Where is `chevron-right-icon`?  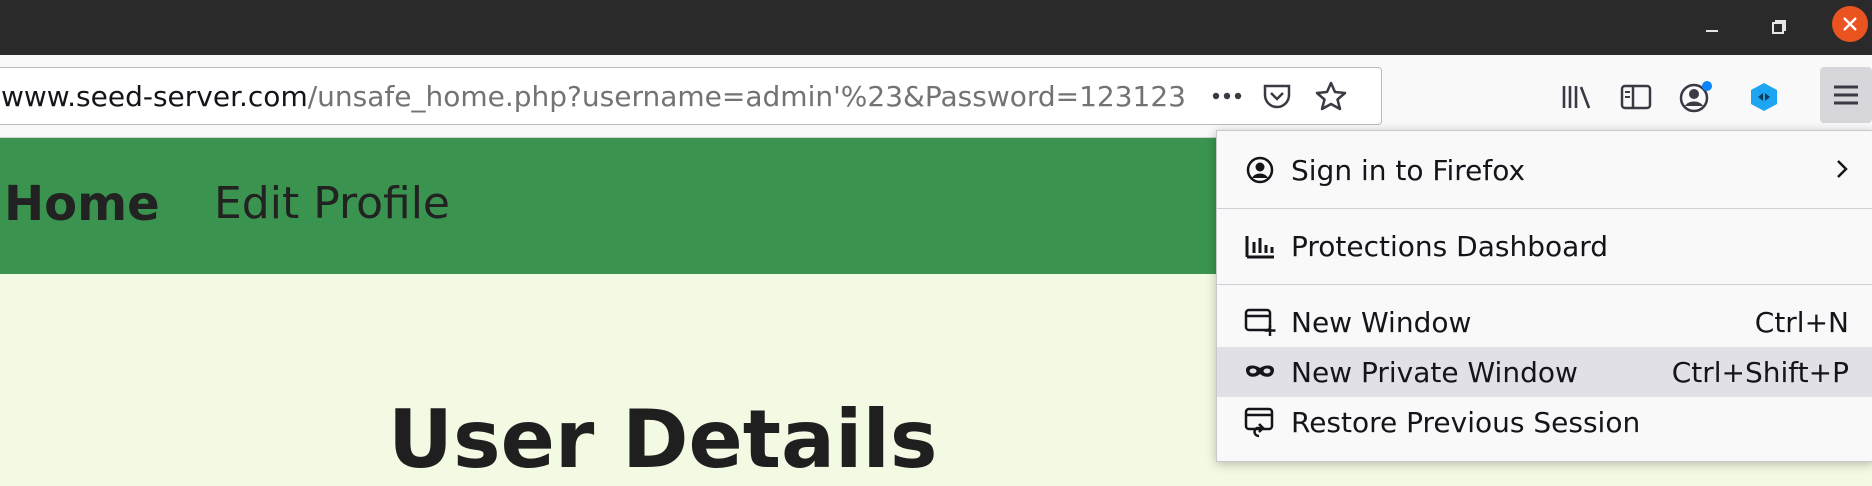 chevron-right-icon is located at coordinates (1842, 170).